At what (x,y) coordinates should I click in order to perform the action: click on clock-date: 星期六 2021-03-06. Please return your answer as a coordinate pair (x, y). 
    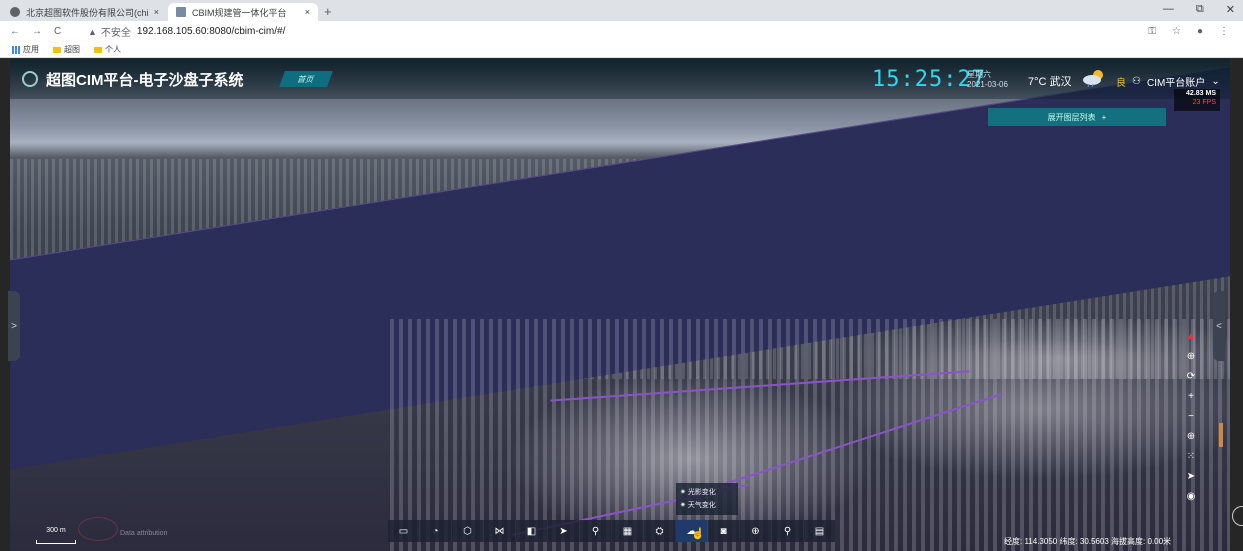
    Looking at the image, I should click on (987, 80).